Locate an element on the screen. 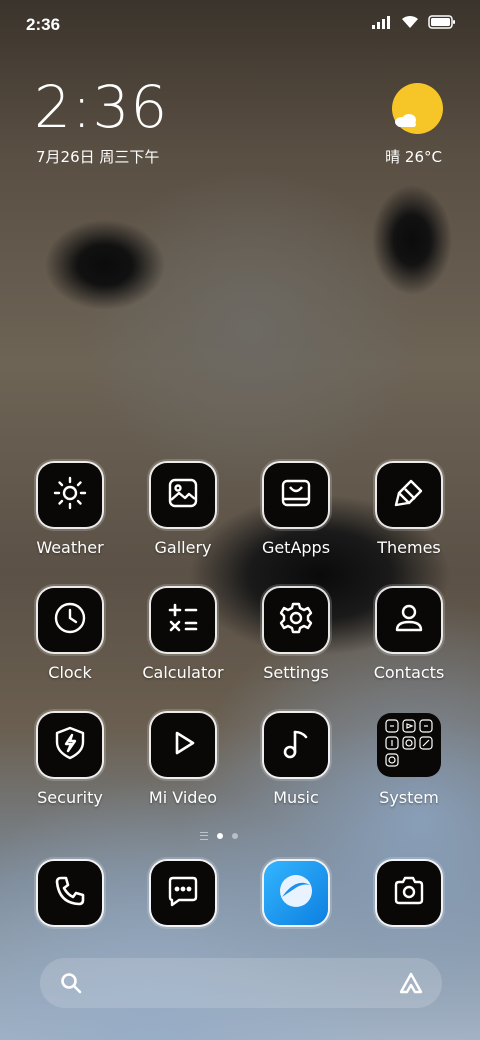 This screenshot has height=1040, width=480. app-label: Weather is located at coordinates (70, 547).